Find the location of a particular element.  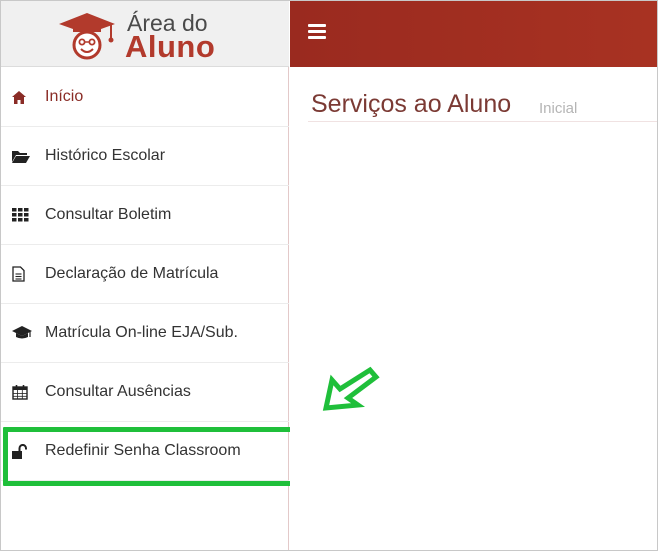

page-subtitle: Inicial is located at coordinates (558, 108).